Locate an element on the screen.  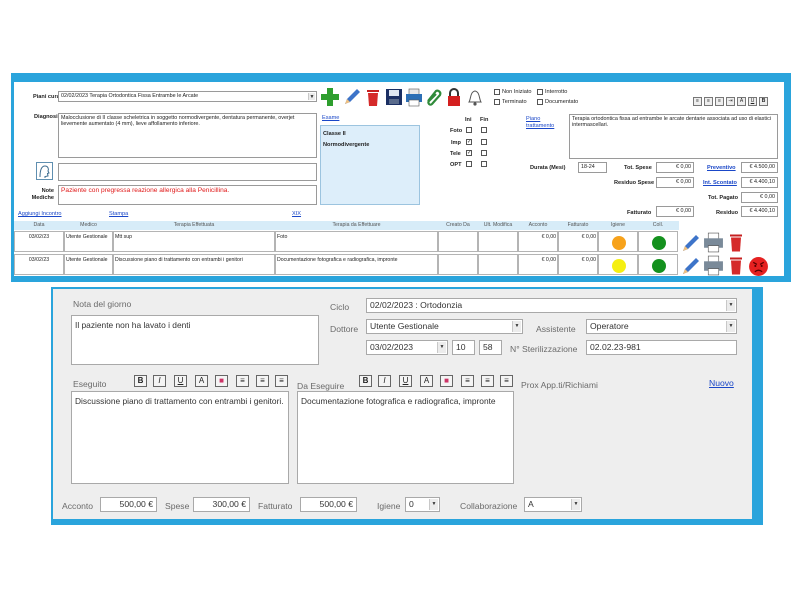
row2-acconto: € 0,00 is located at coordinates (538, 264).